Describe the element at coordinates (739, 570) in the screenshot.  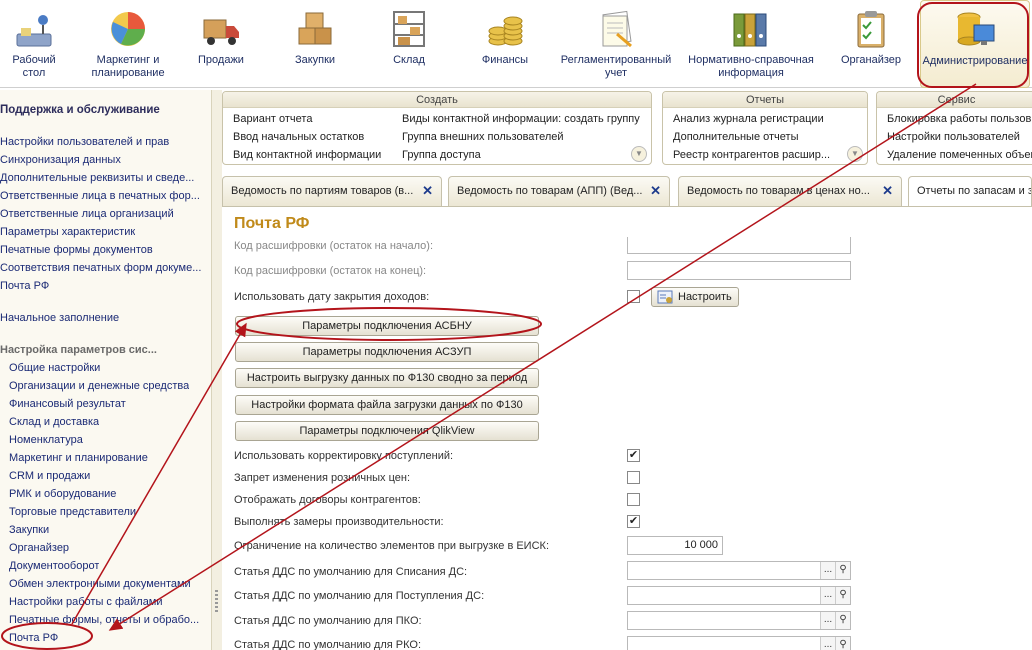
I see `dds-writeoff-field: ... ⚲` at that location.